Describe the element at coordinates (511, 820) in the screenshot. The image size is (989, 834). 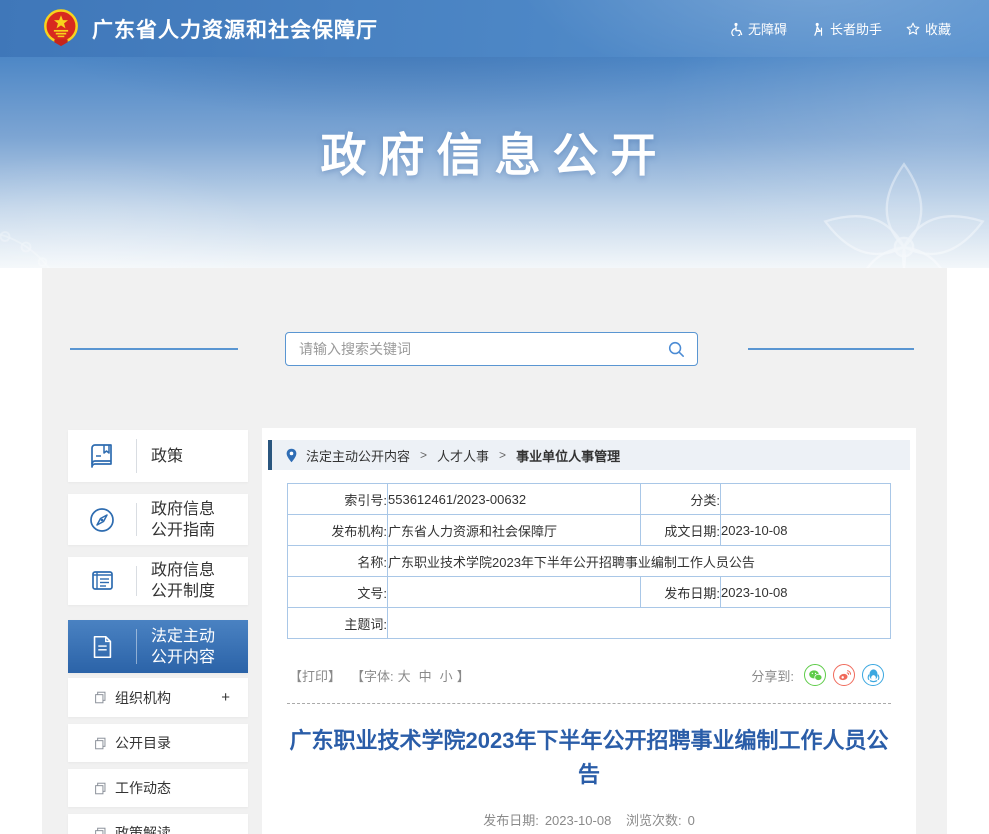
I see `pub-date-label: 发布日期:` at that location.